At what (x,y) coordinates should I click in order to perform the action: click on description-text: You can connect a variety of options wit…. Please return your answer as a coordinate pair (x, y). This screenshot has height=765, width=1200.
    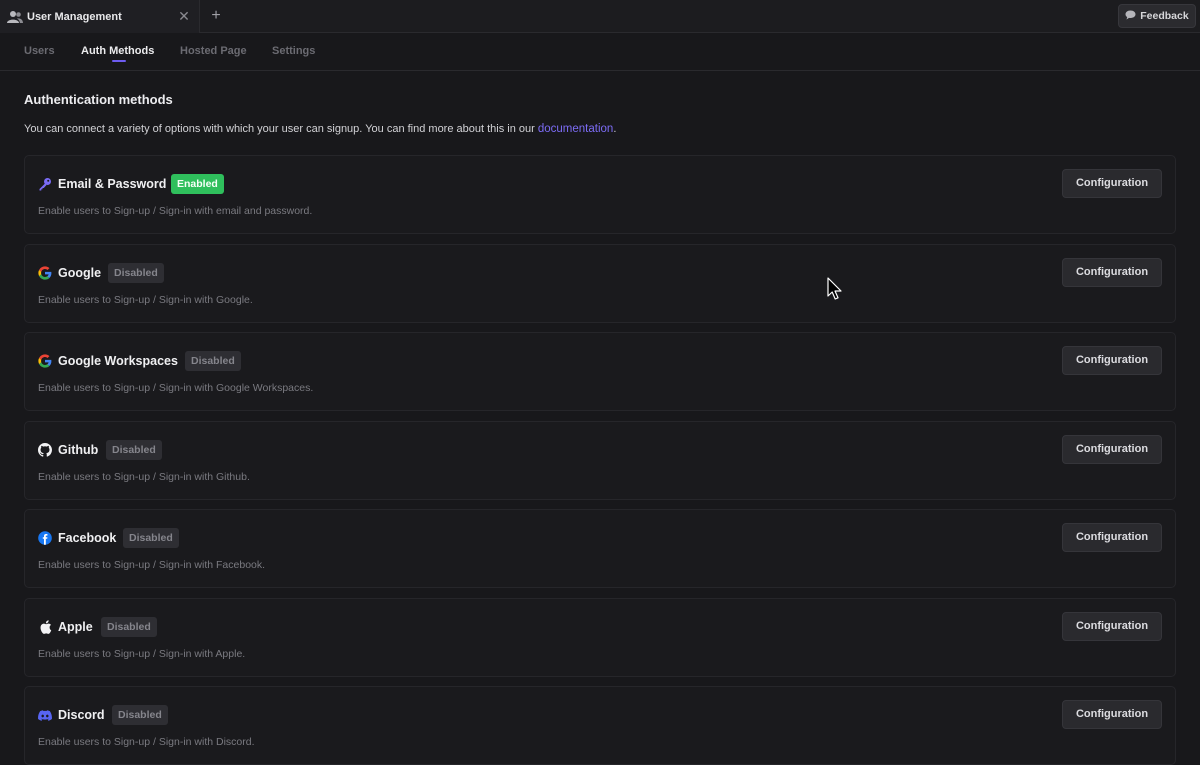
    Looking at the image, I should click on (279, 129).